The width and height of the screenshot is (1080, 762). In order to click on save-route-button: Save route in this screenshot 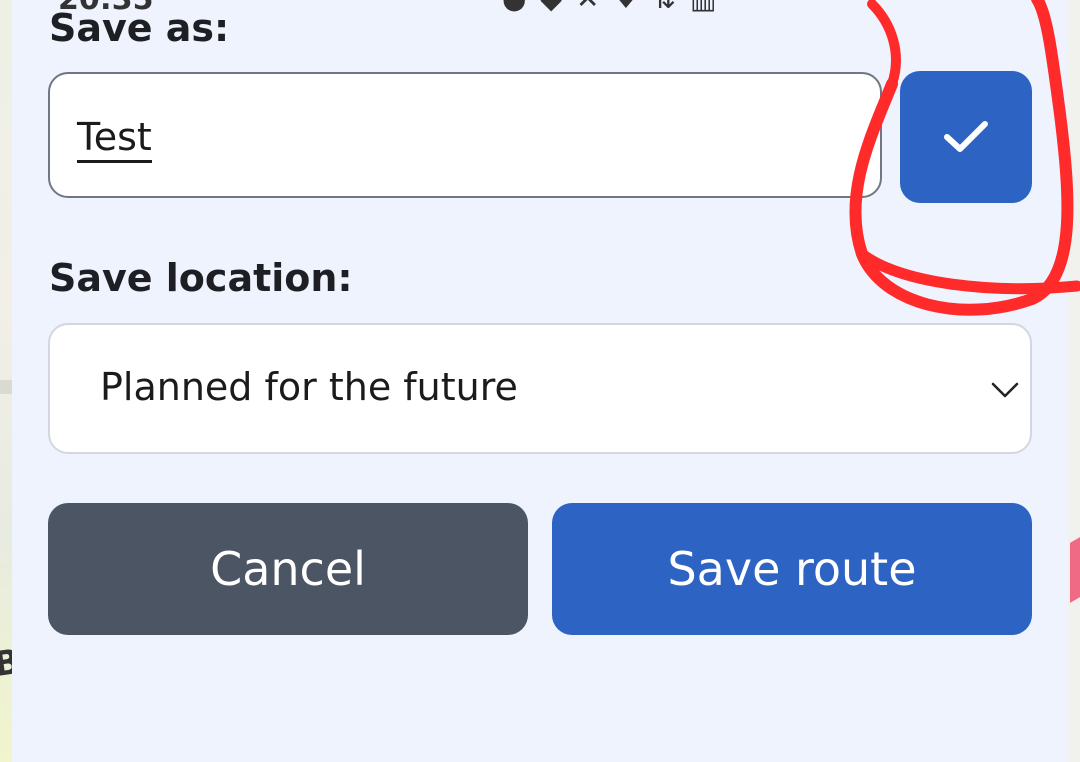, I will do `click(792, 569)`.